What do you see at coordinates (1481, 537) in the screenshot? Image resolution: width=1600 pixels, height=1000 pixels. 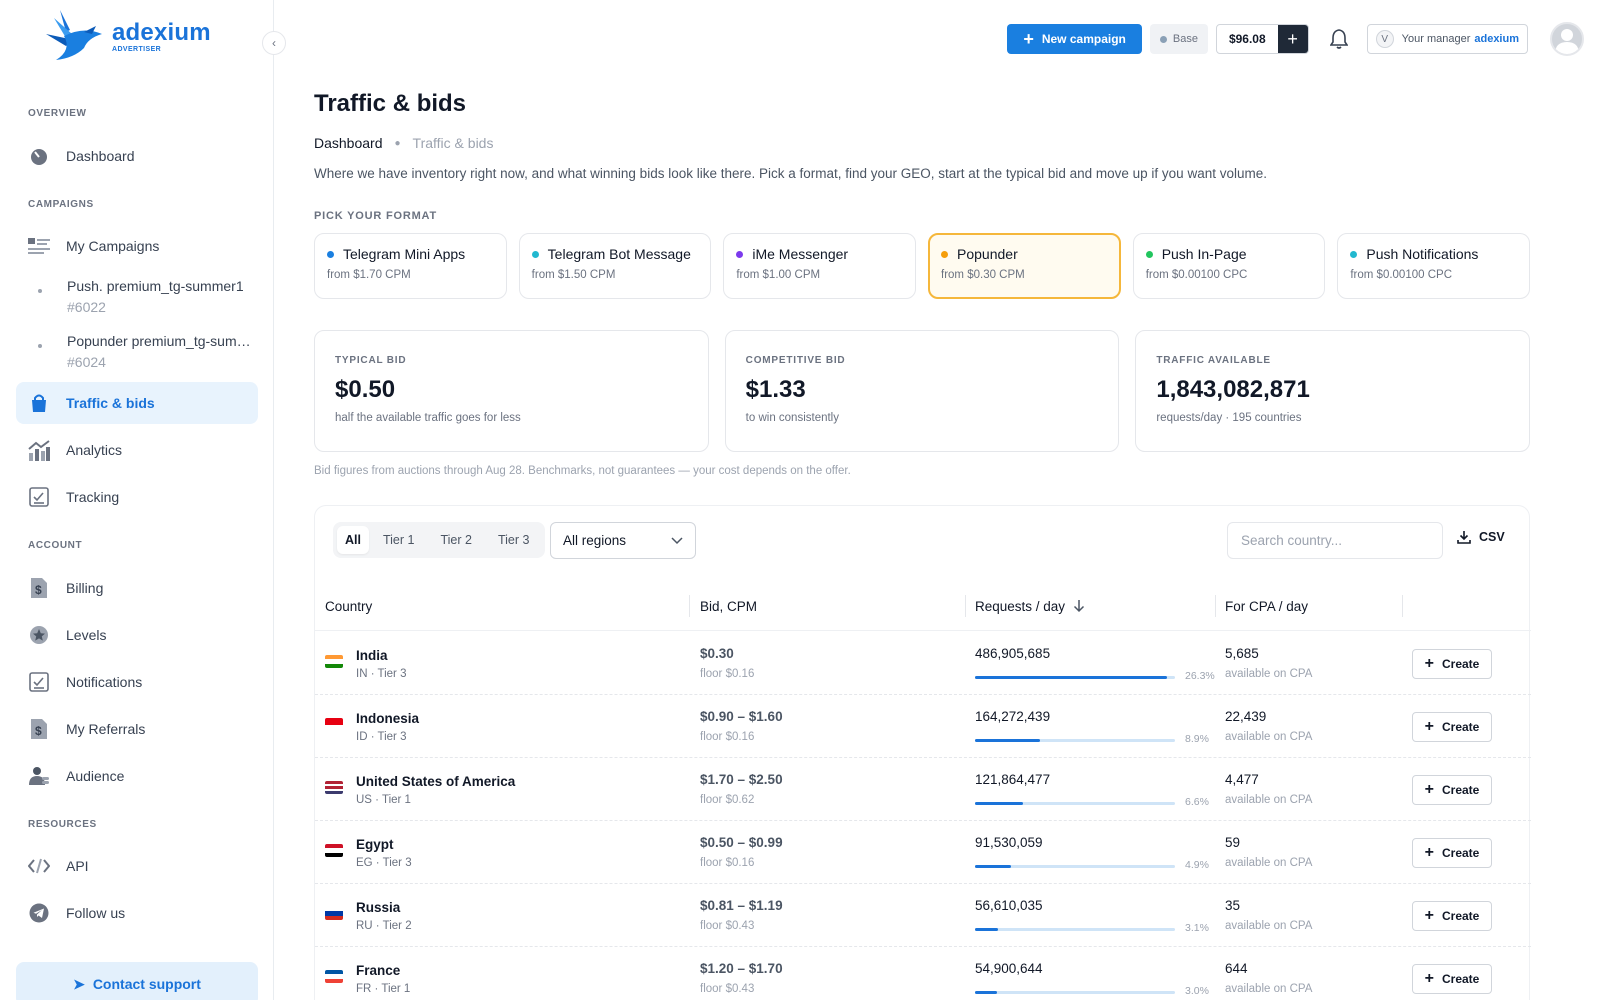 I see `csv-download-button: CSV` at bounding box center [1481, 537].